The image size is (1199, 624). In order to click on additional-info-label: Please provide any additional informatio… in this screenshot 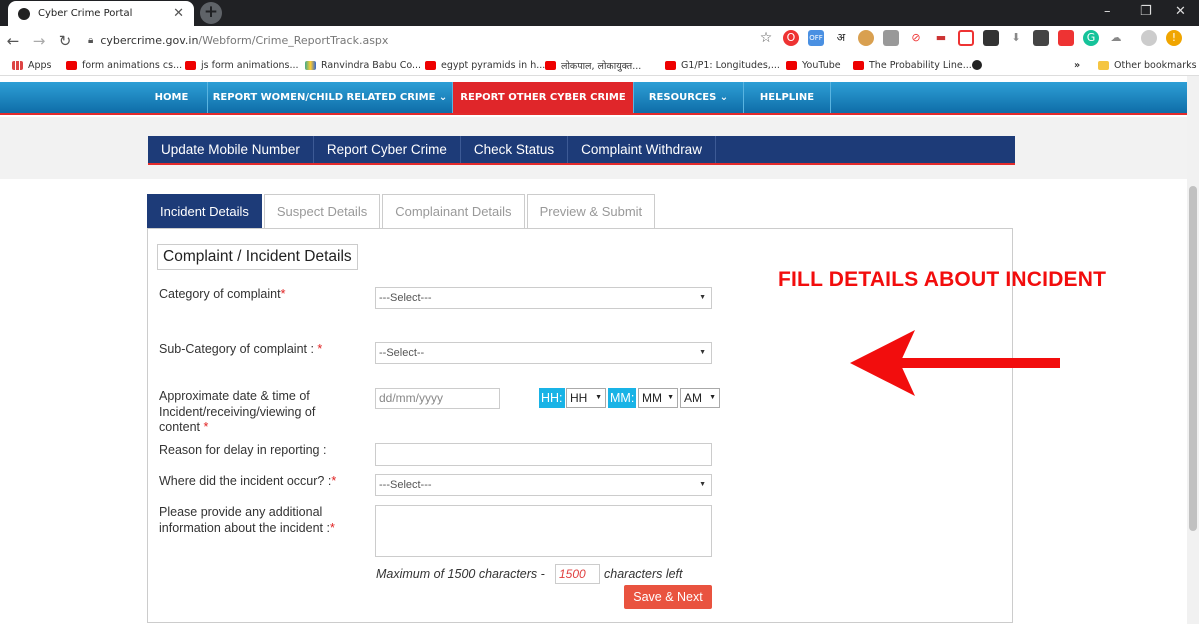, I will do `click(247, 520)`.